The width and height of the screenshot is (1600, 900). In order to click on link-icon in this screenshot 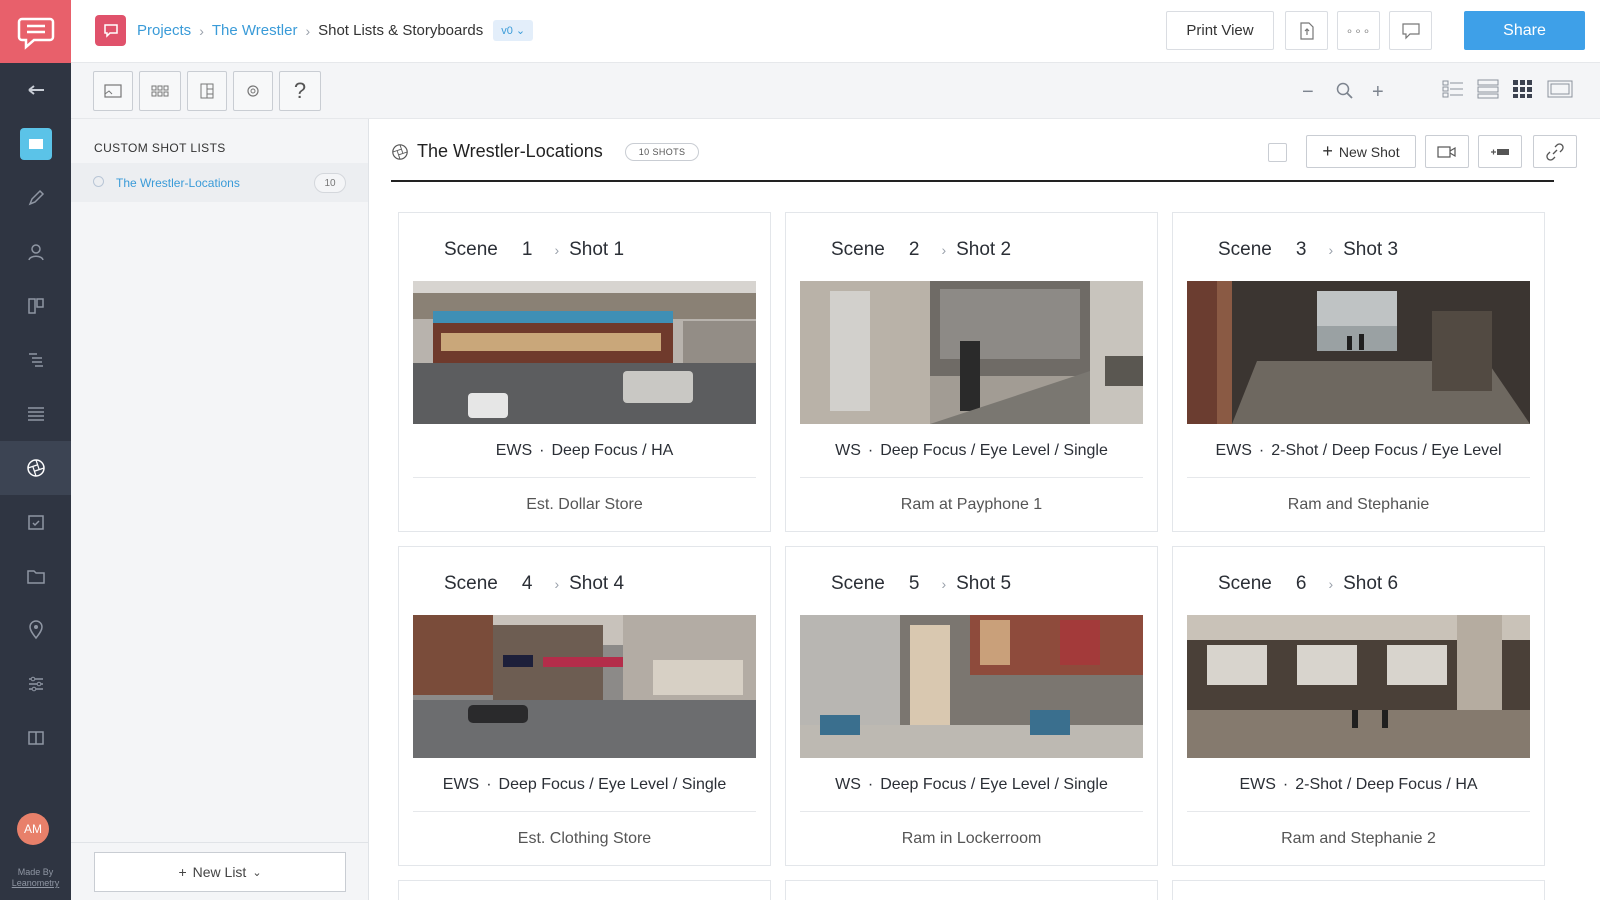, I will do `click(1555, 151)`.